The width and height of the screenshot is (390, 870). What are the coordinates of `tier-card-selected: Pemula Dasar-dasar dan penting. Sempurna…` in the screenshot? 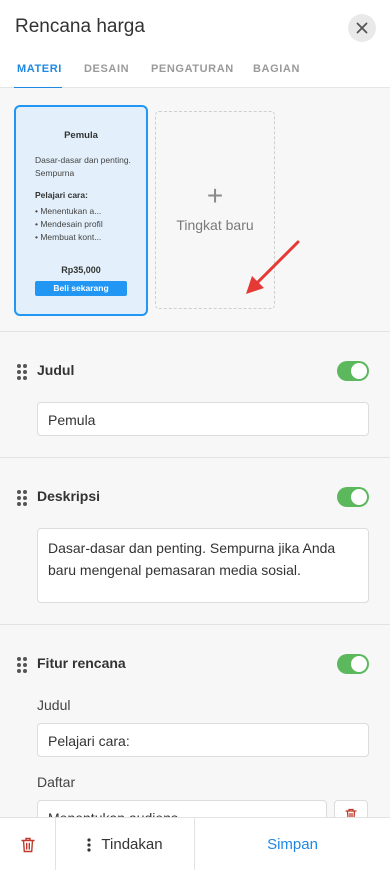 It's located at (81, 210).